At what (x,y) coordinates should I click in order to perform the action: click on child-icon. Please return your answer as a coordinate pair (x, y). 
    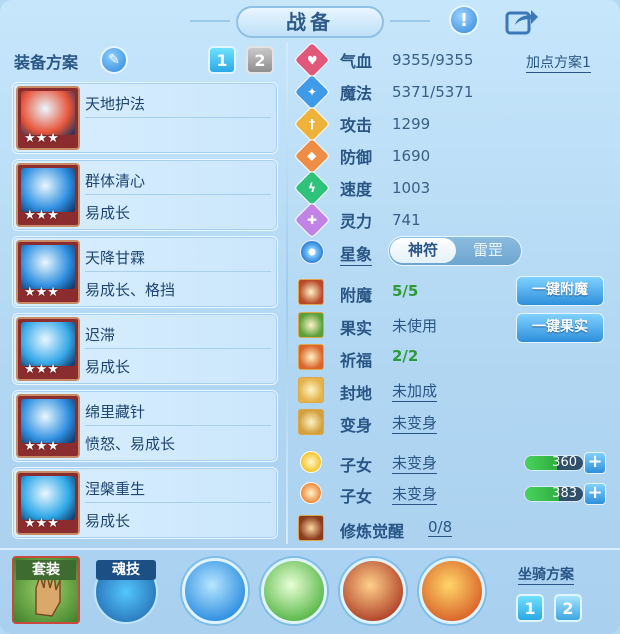
    Looking at the image, I should click on (311, 493).